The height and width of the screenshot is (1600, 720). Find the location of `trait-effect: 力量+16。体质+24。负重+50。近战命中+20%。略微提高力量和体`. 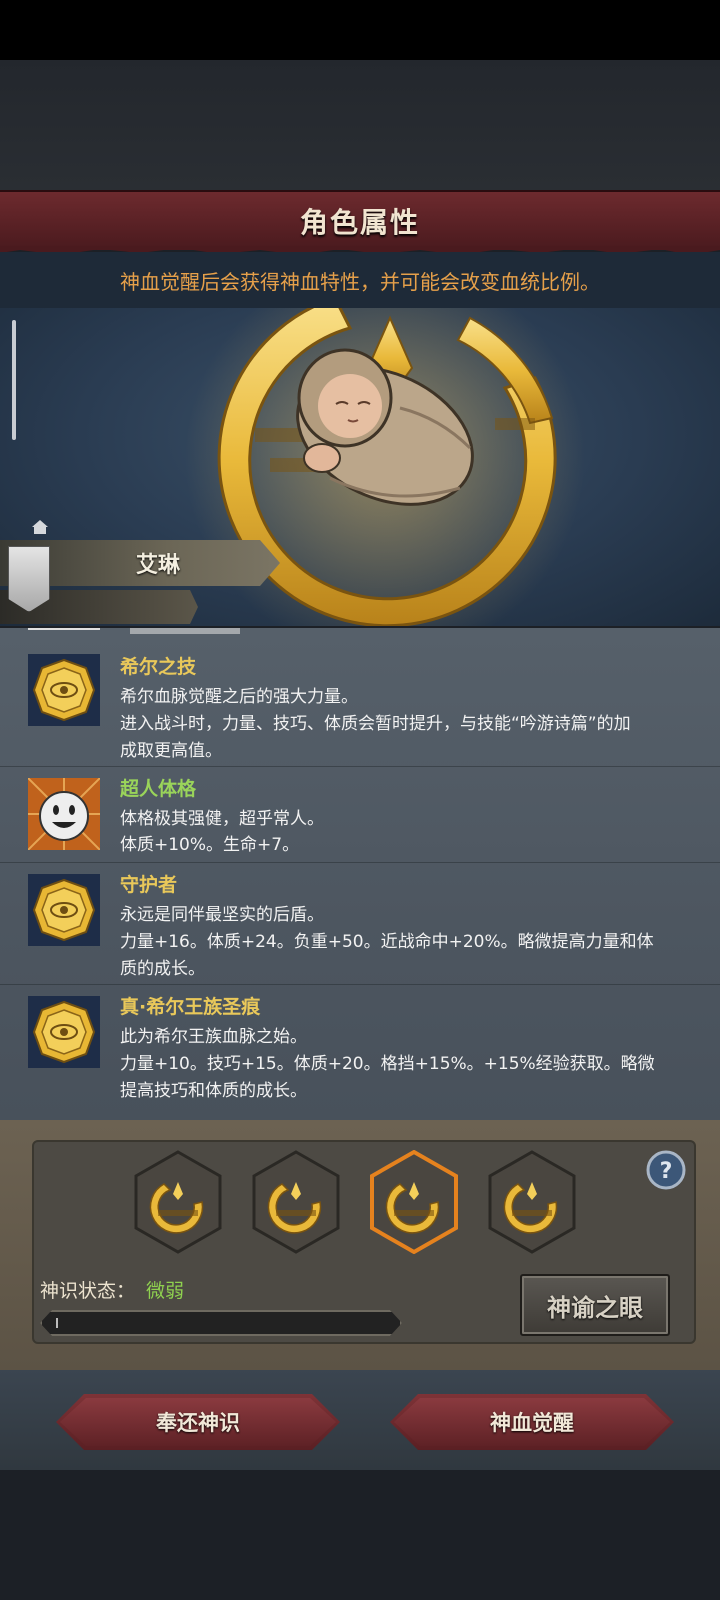

trait-effect: 力量+16。体质+24。负重+50。近战命中+20%。略微提高力量和体 is located at coordinates (387, 942).